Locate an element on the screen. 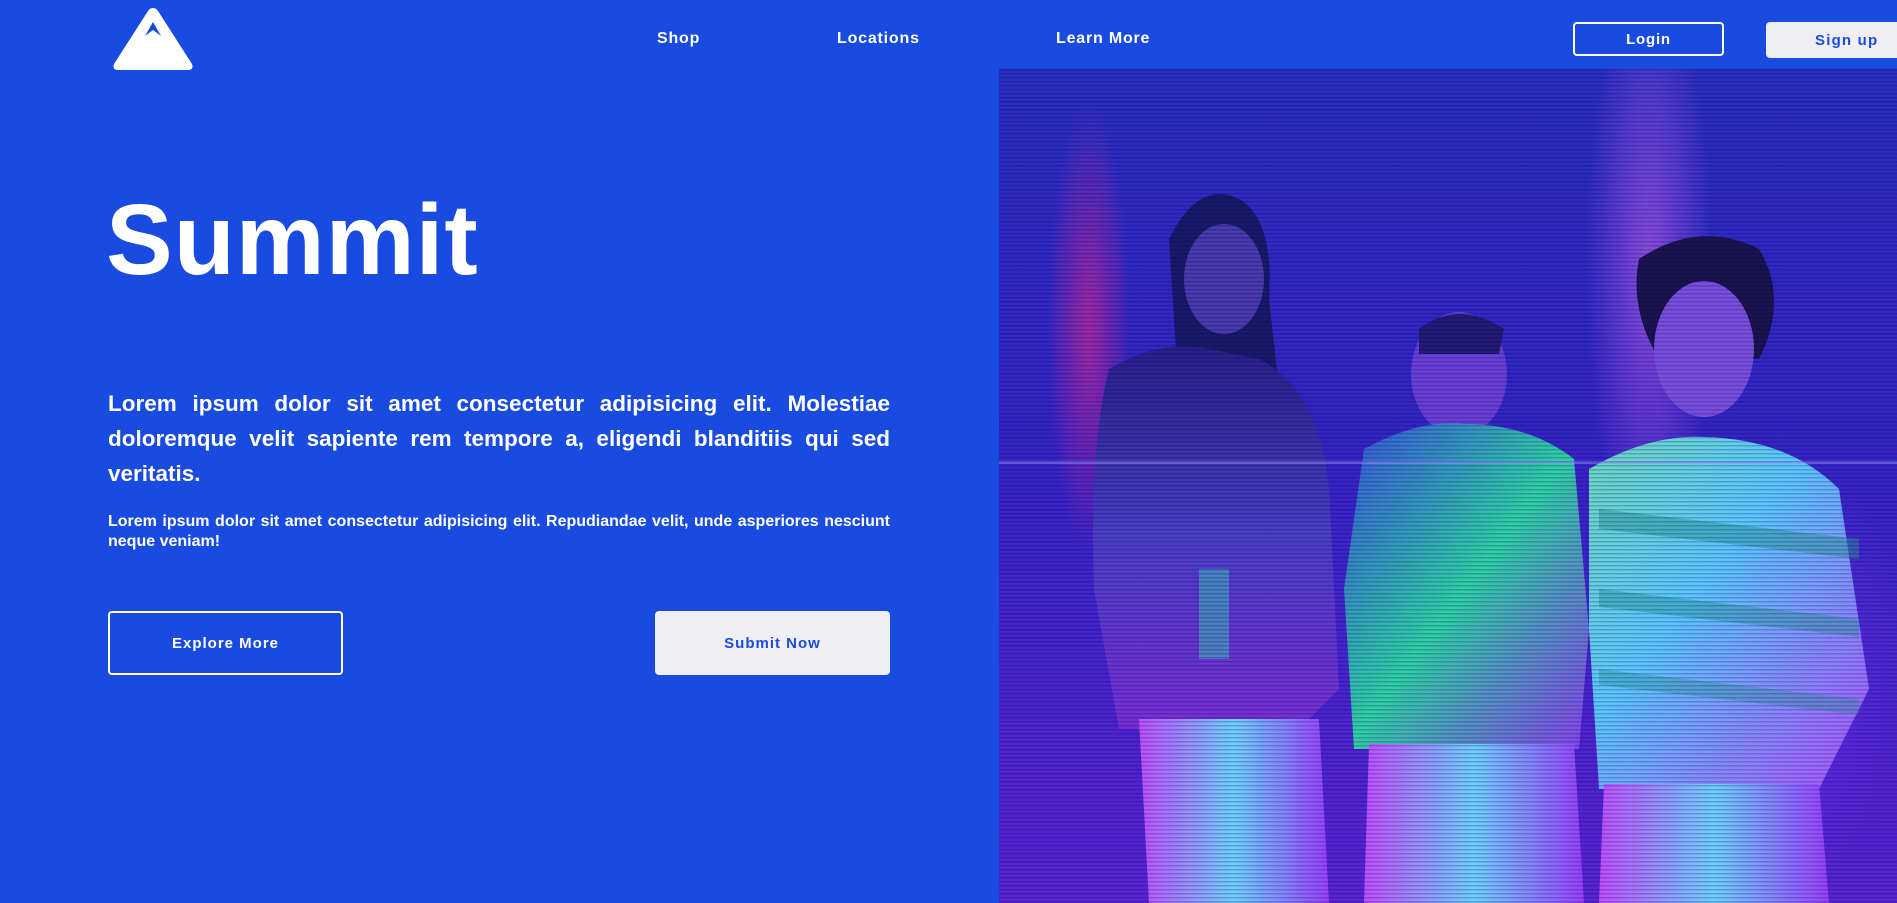  login-button: Login is located at coordinates (1648, 39).